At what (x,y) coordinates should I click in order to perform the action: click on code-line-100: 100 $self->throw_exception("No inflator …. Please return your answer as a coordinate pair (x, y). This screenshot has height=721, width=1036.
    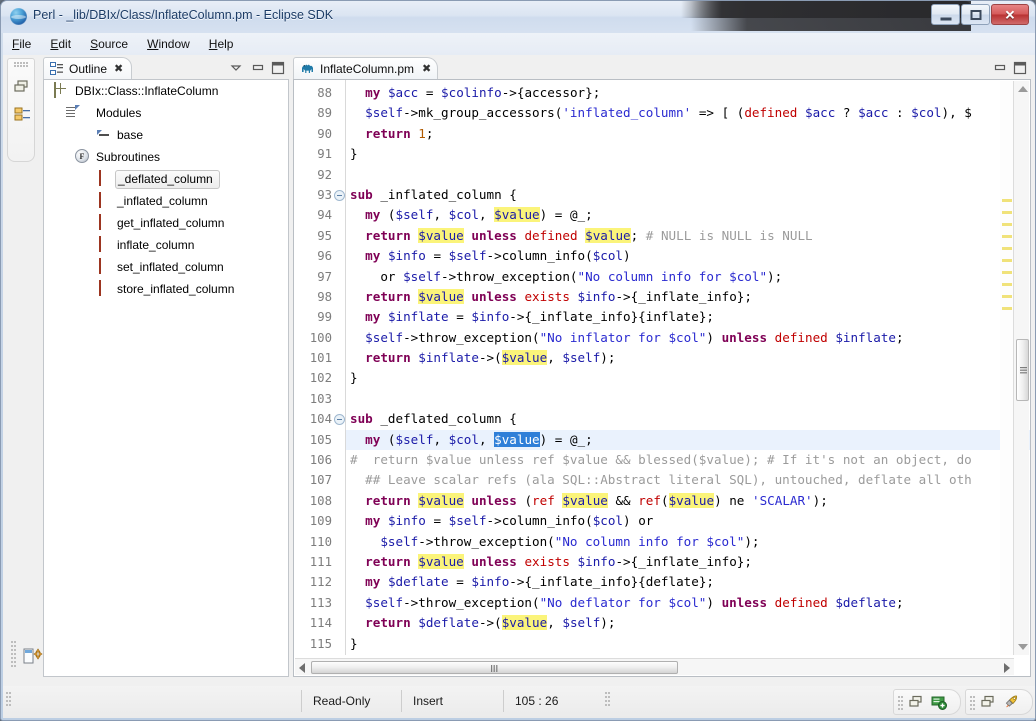
    Looking at the image, I should click on (662, 338).